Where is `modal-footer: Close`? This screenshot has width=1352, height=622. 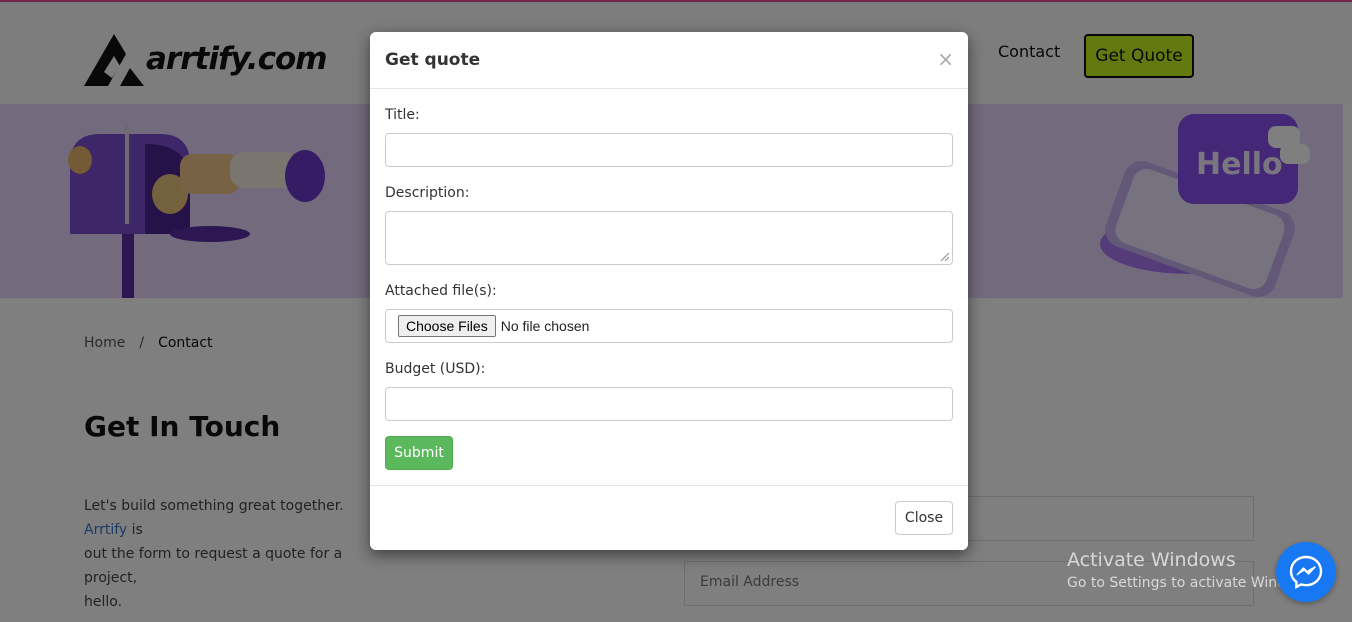
modal-footer: Close is located at coordinates (669, 517).